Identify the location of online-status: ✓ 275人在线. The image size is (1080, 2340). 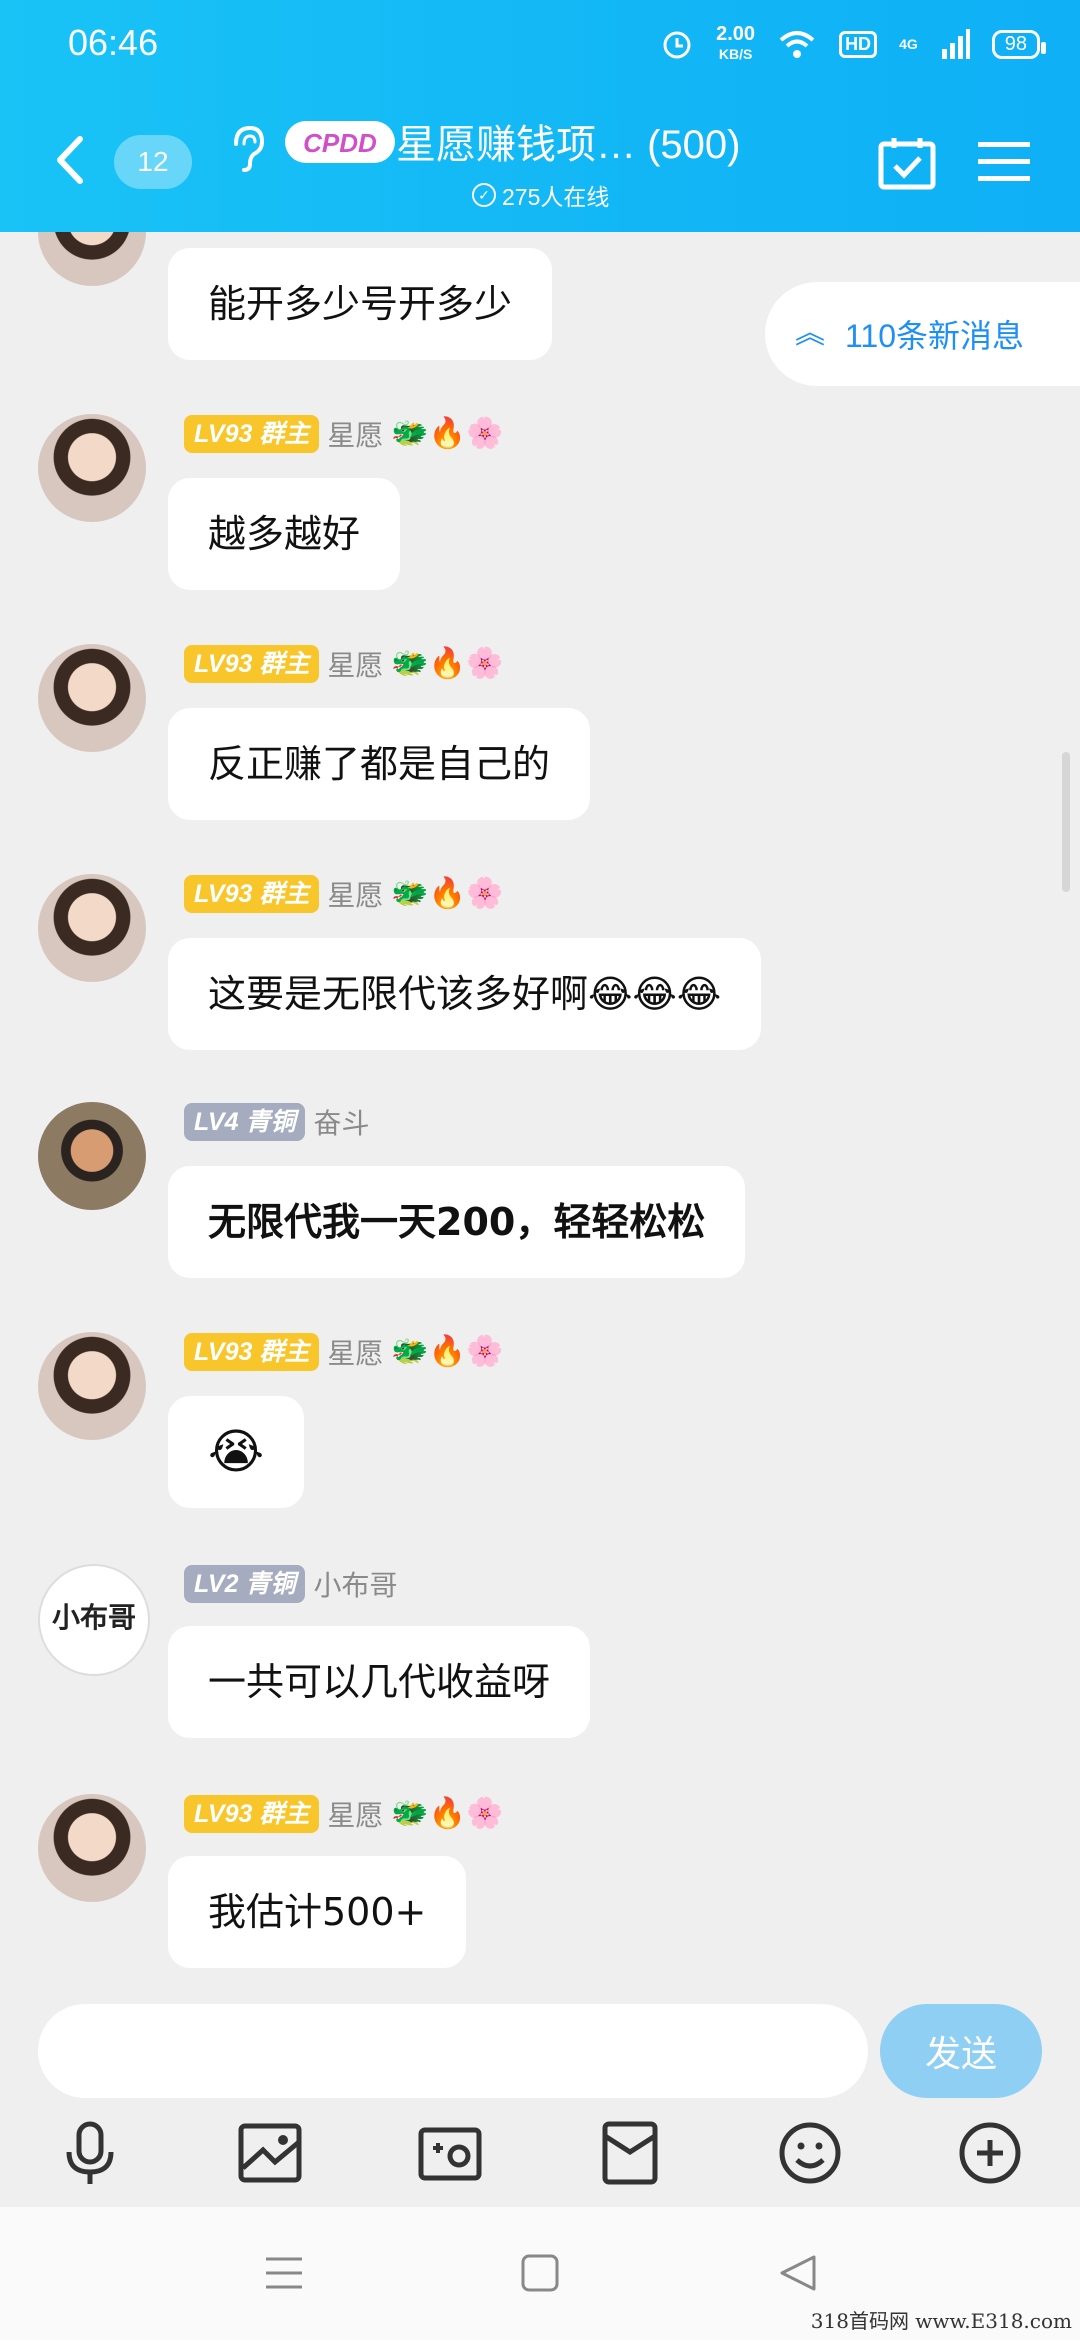
(540, 195).